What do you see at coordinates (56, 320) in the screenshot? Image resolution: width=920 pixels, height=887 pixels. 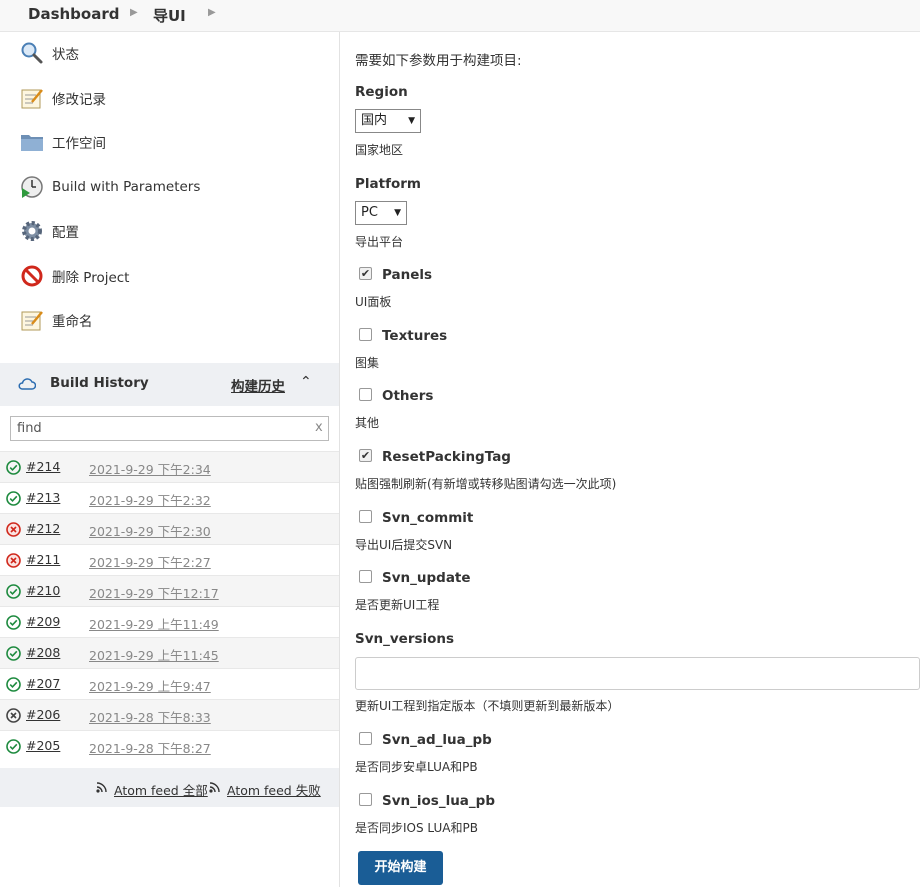 I see `side-nav-rename: 重命名` at bounding box center [56, 320].